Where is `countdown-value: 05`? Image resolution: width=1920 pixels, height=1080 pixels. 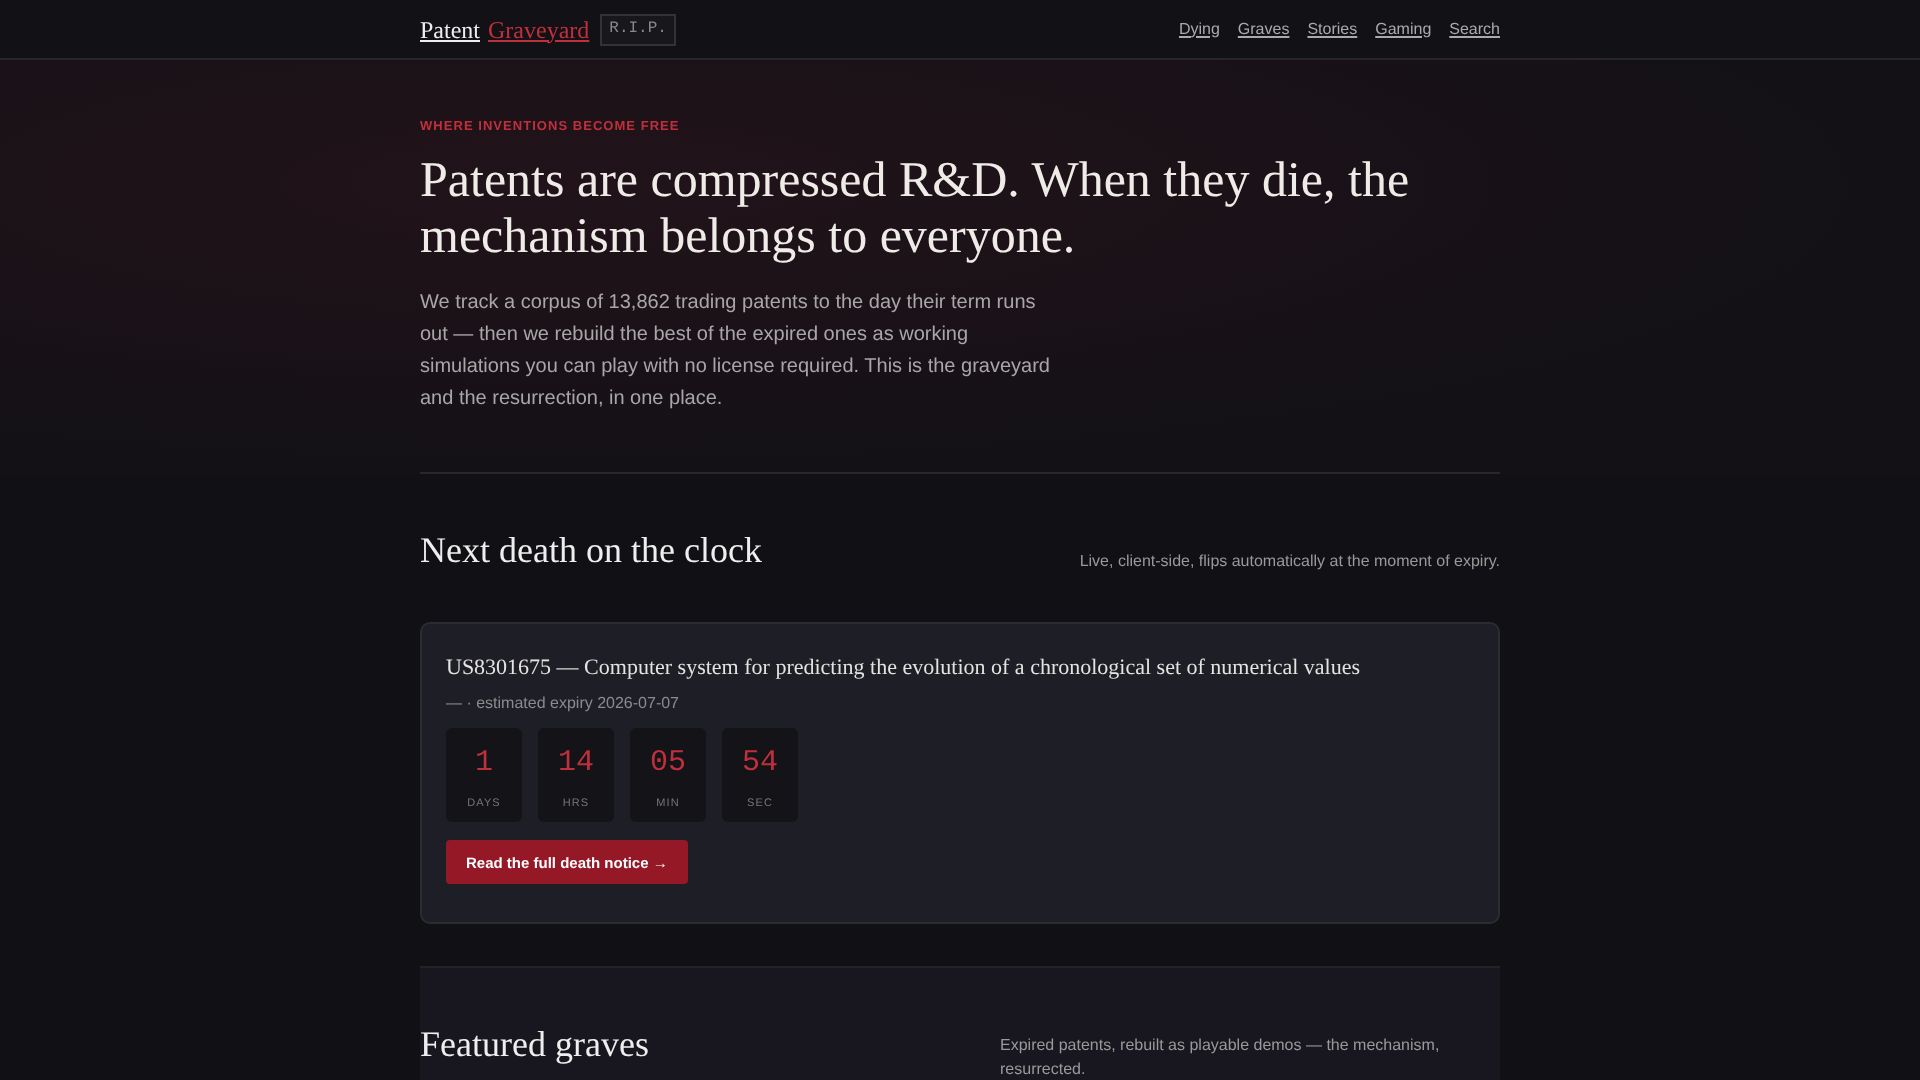
countdown-value: 05 is located at coordinates (667, 764).